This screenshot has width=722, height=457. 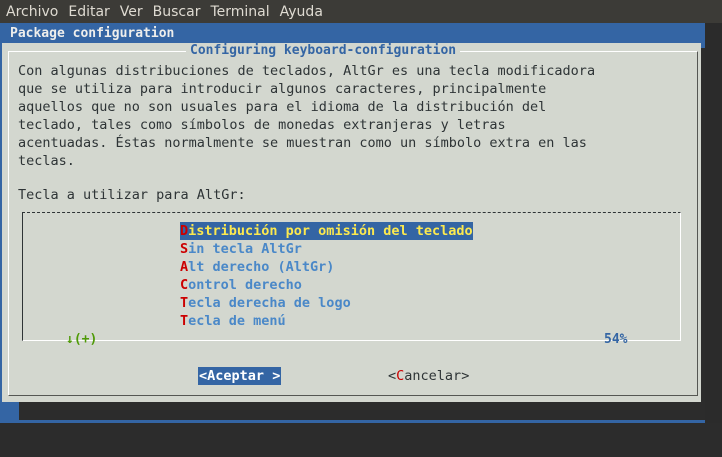 I want to click on option-label: ecla de menú, so click(x=237, y=321).